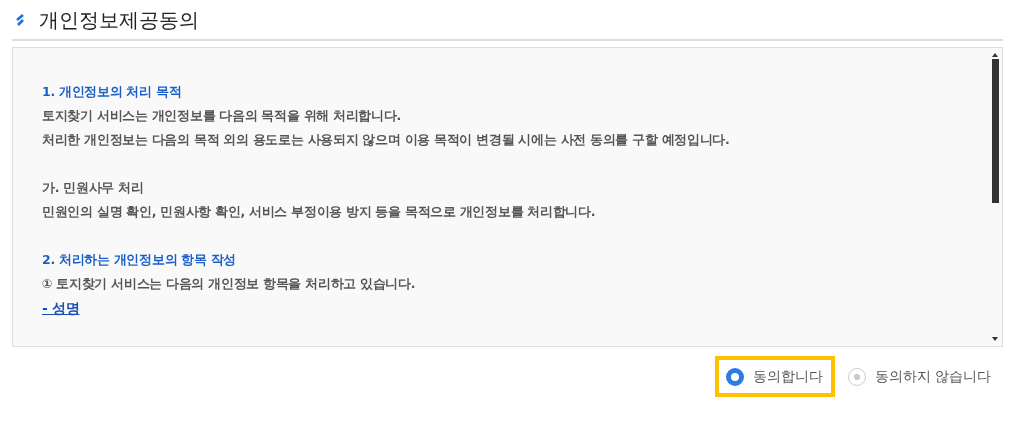 The image size is (1014, 428). Describe the element at coordinates (995, 55) in the screenshot. I see `scroll-up-icon` at that location.